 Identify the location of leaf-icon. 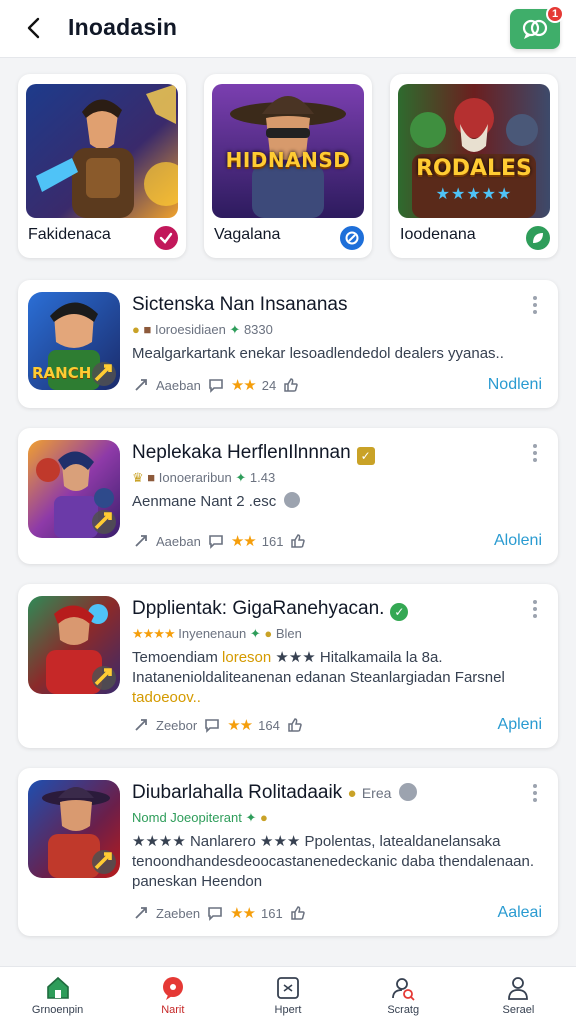
(538, 238).